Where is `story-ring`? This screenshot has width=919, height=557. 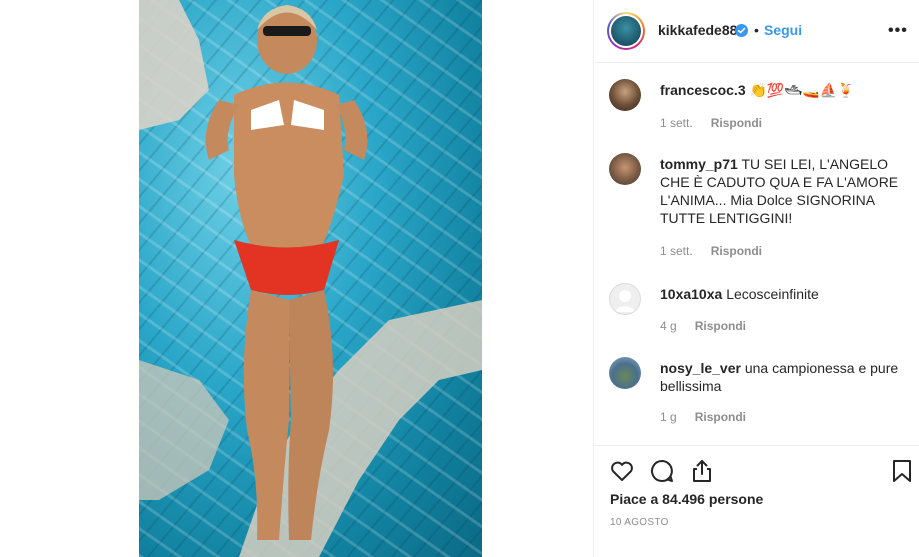
story-ring is located at coordinates (626, 31).